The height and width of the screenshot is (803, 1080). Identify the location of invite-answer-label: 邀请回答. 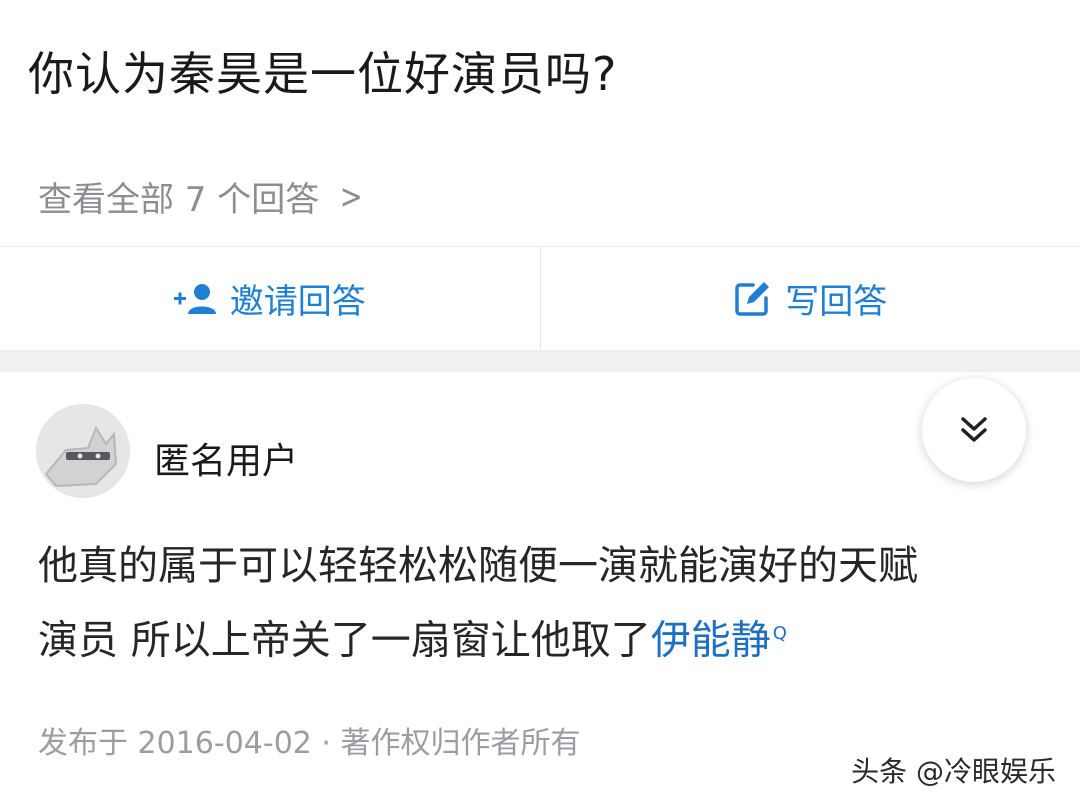
(297, 302).